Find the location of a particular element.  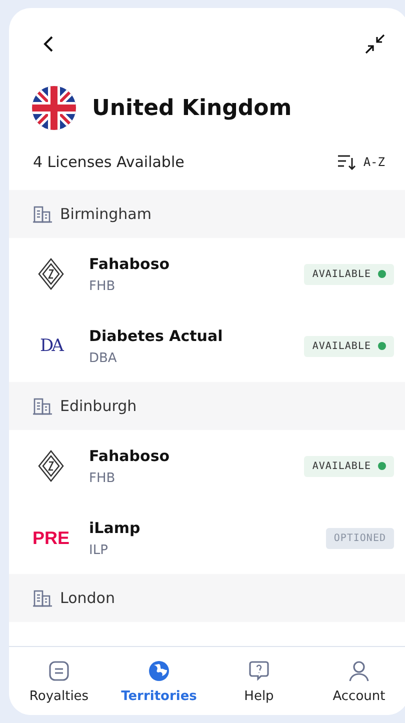

globe-icon is located at coordinates (159, 670).